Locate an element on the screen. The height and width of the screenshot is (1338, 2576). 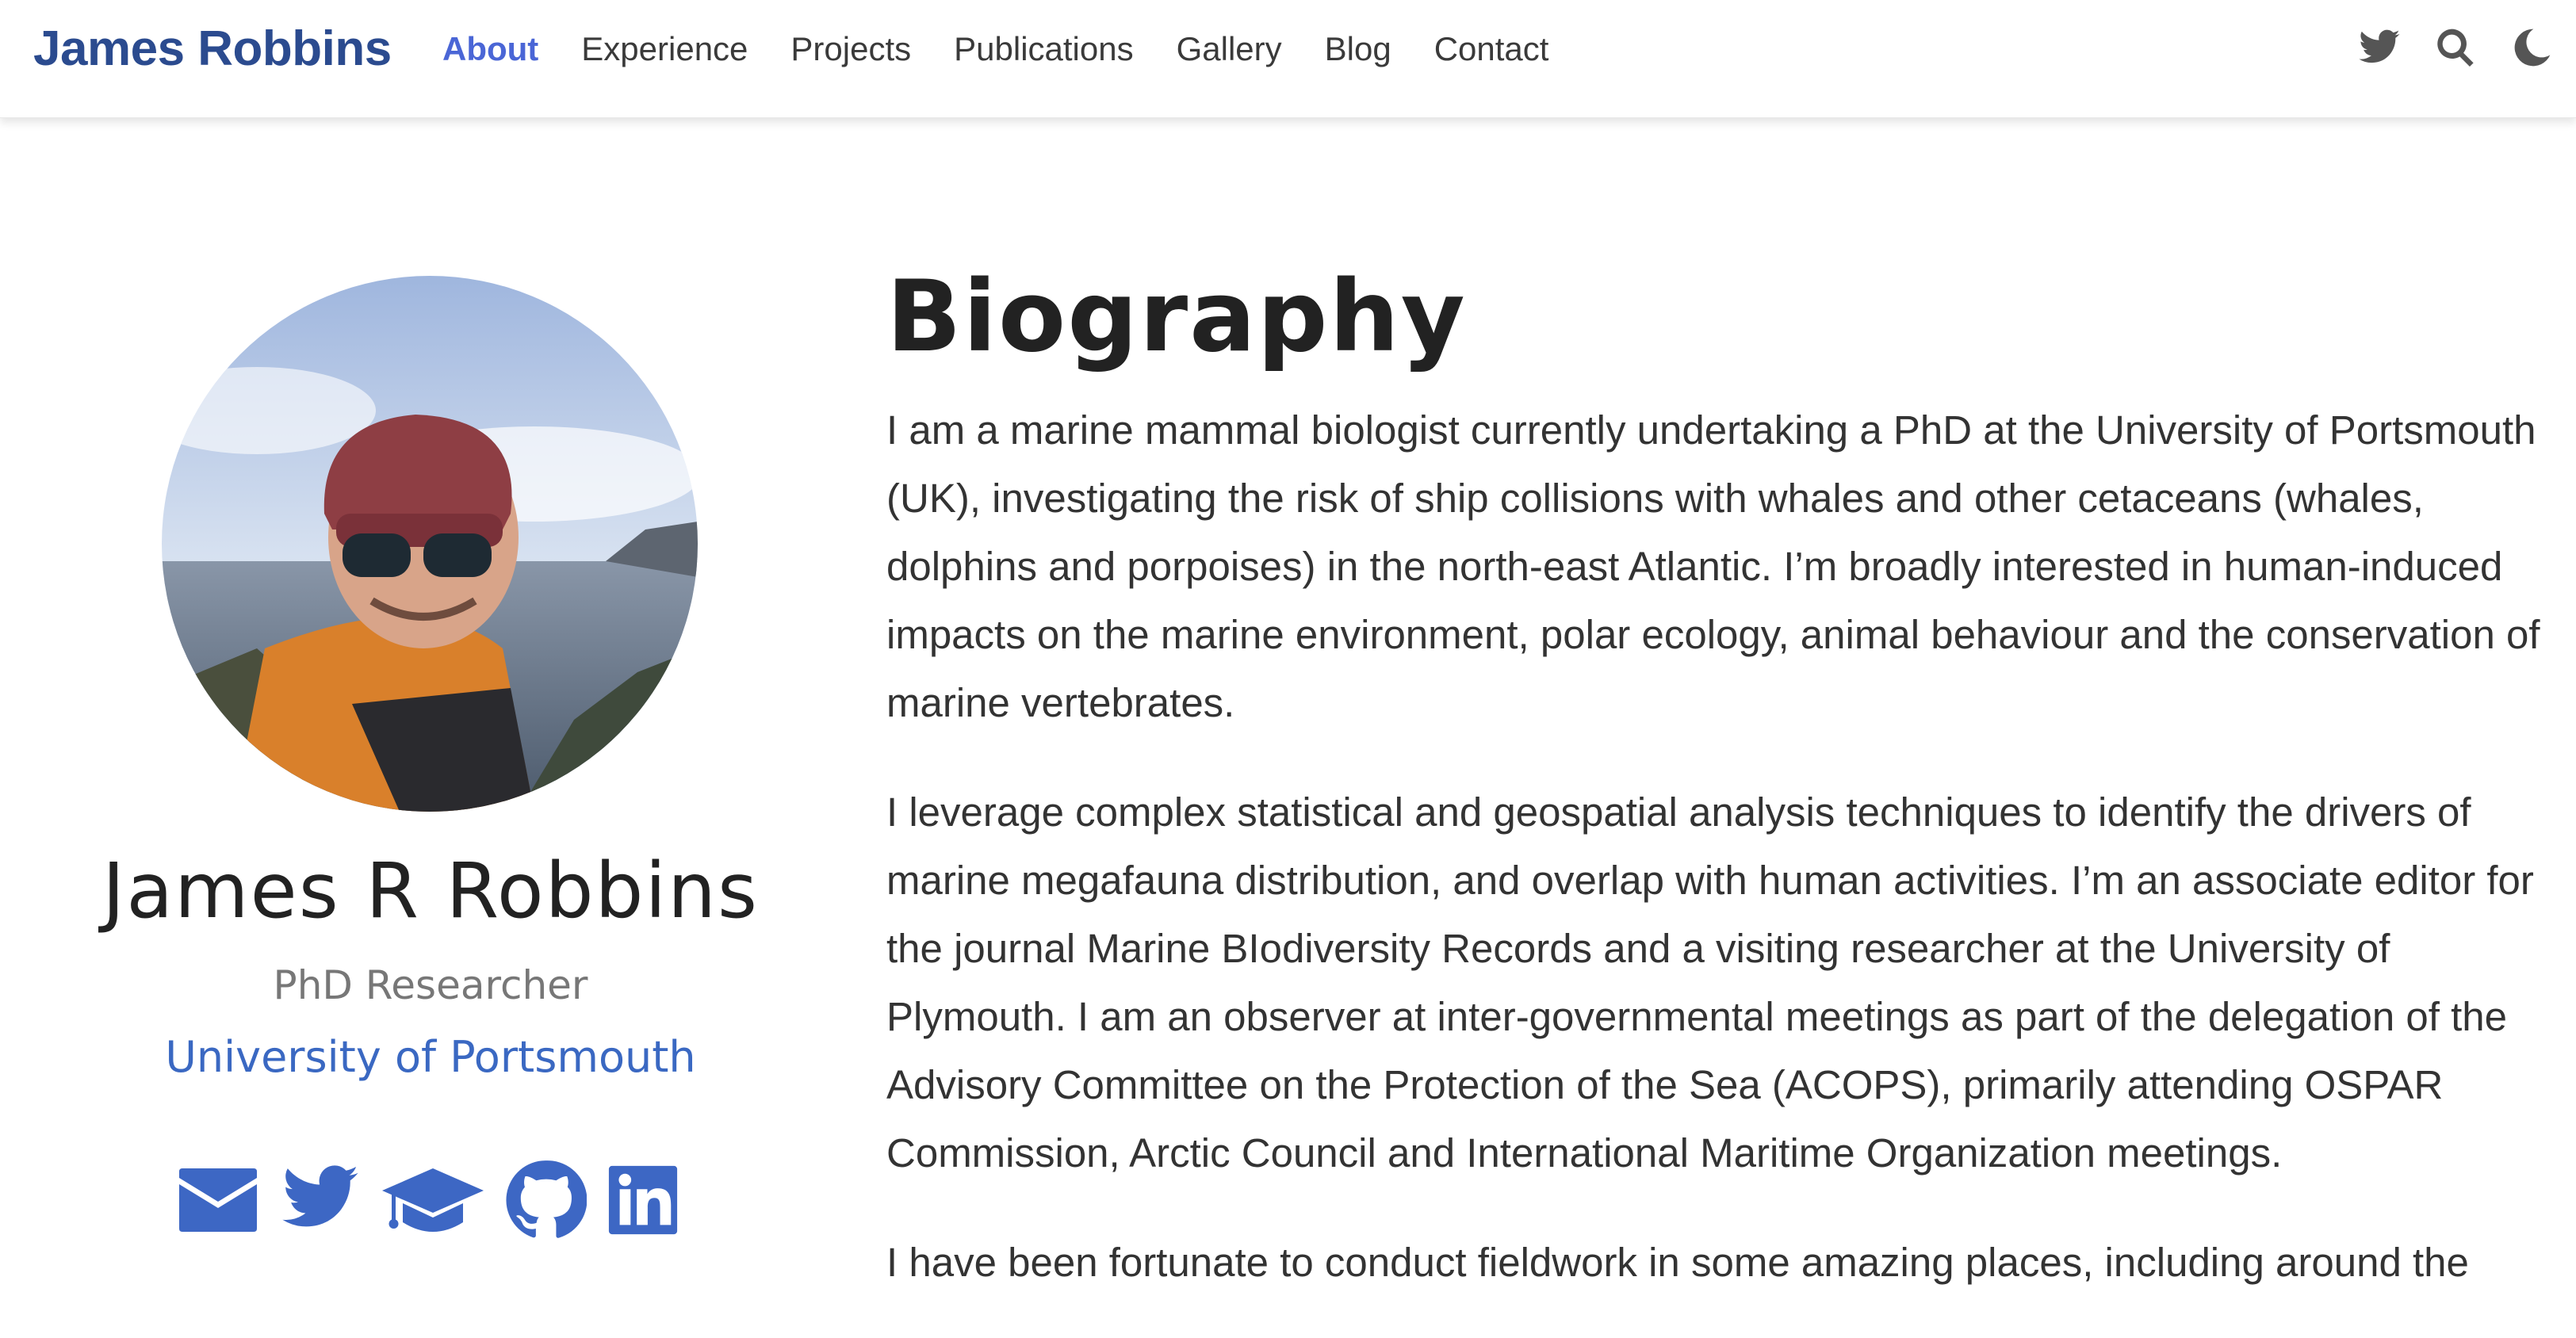
profile-name: James R Robbins is located at coordinates (430, 891).